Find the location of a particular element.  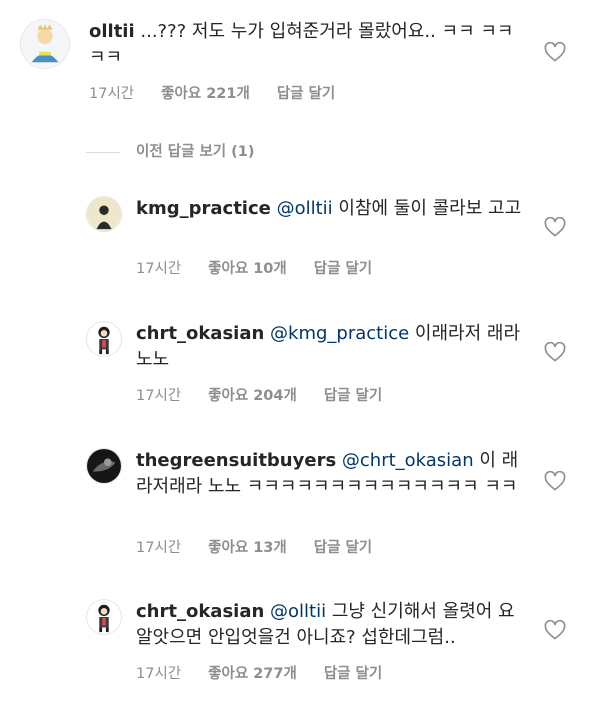

comment-text: kmg_practice @olltii 이참에 둘이 콜라보 고고 is located at coordinates (333, 209).